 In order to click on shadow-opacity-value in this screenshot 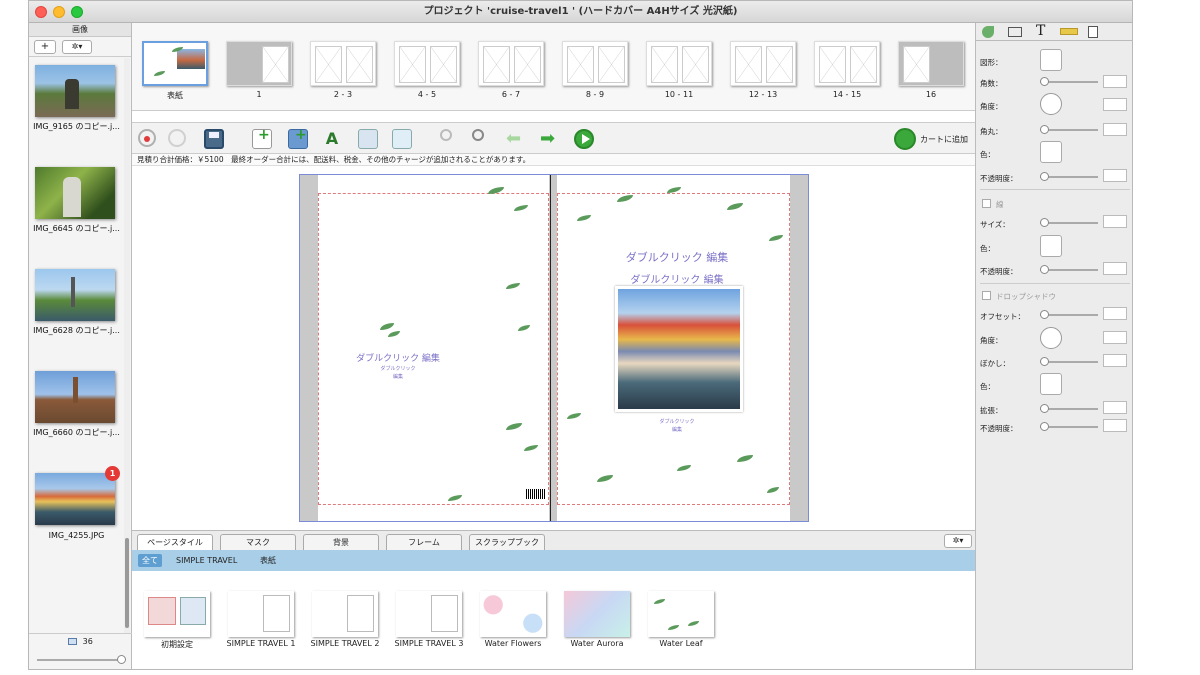, I will do `click(1115, 425)`.